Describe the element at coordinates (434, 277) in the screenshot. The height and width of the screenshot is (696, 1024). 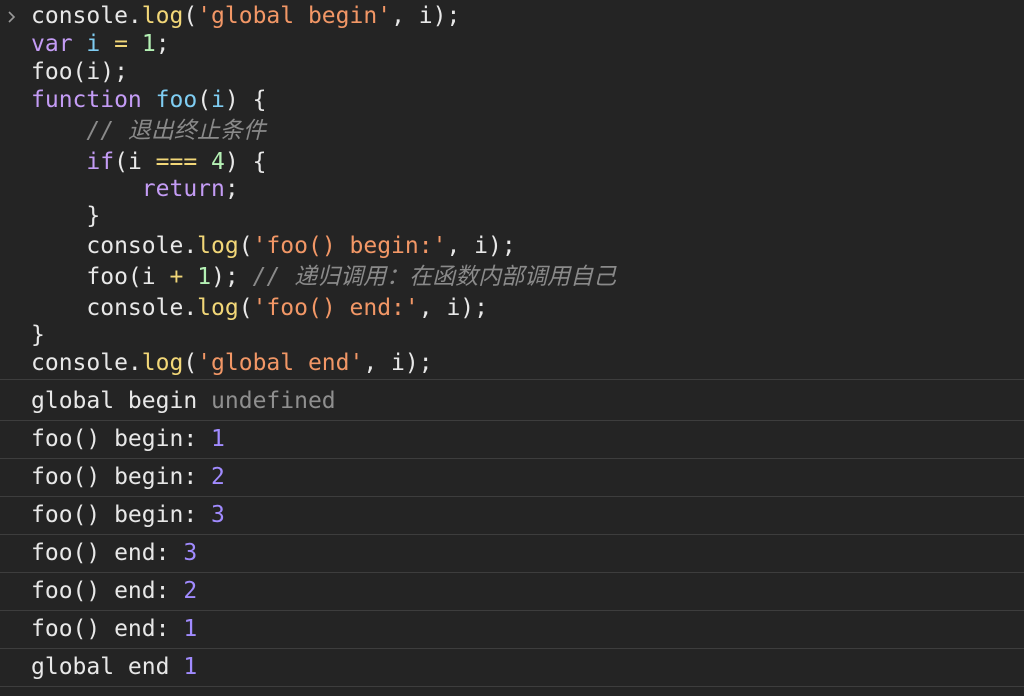
I see `code-token: // 递归调用：在函数内部调用自己` at that location.